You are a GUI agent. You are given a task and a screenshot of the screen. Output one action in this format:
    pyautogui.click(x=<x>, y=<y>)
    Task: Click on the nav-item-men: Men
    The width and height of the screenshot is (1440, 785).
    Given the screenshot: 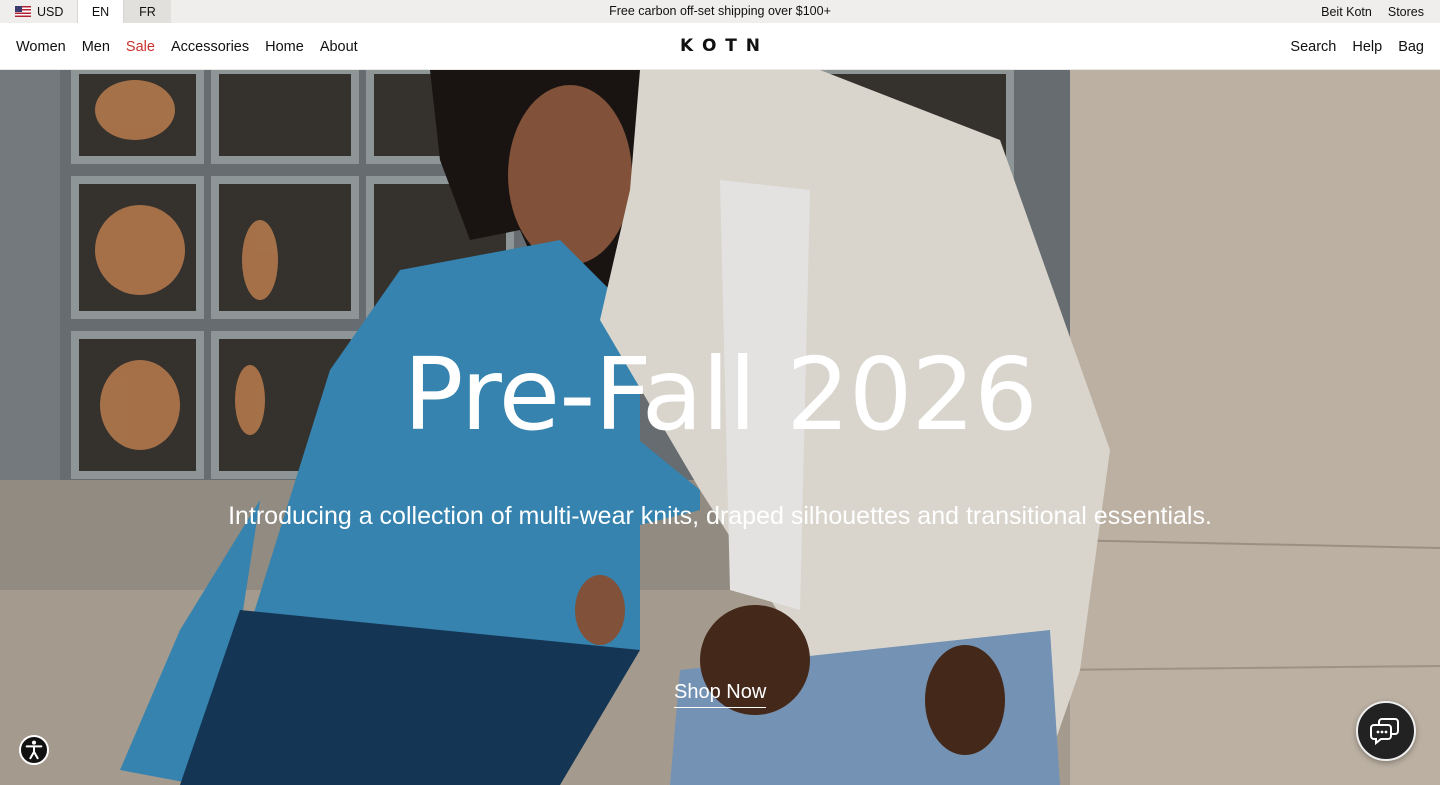 What is the action you would take?
    pyautogui.click(x=96, y=47)
    